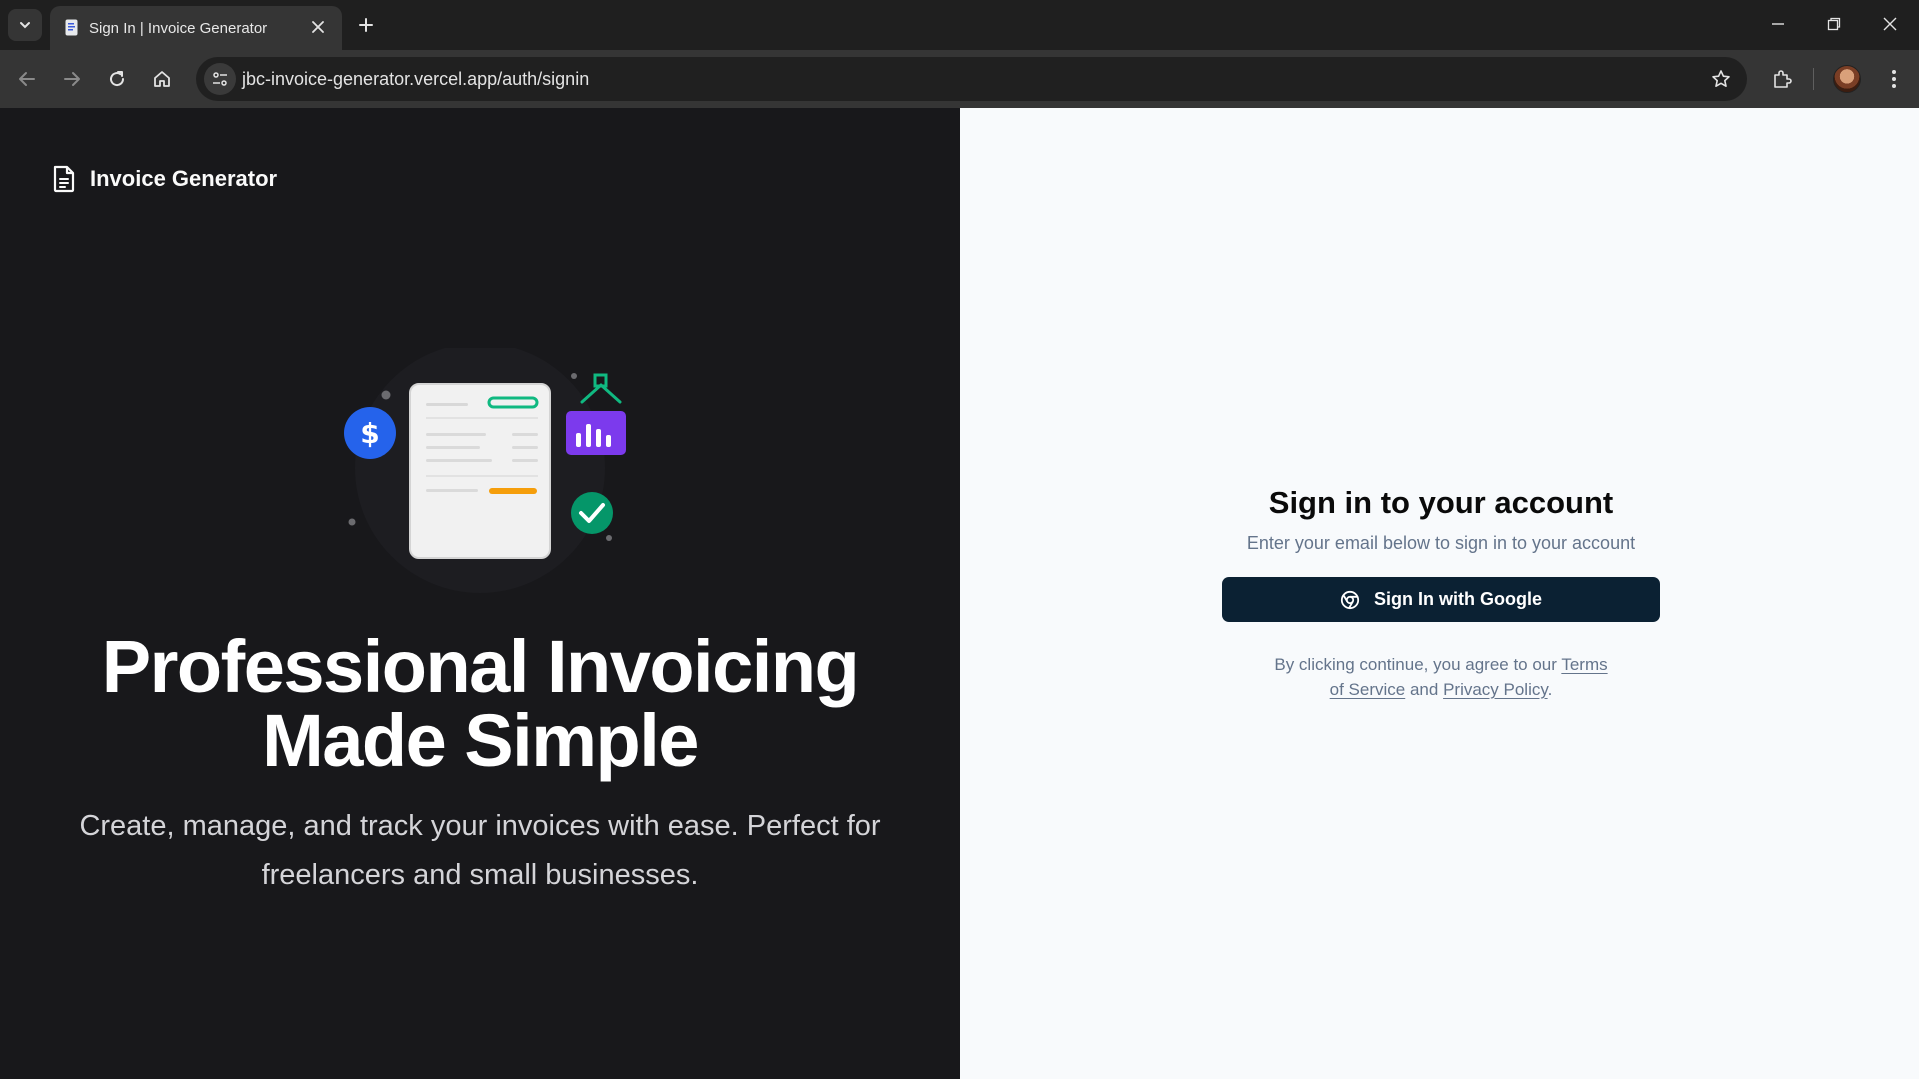 This screenshot has width=1919, height=1079. I want to click on hero-title: Professional Invoicing Made Simple, so click(480, 704).